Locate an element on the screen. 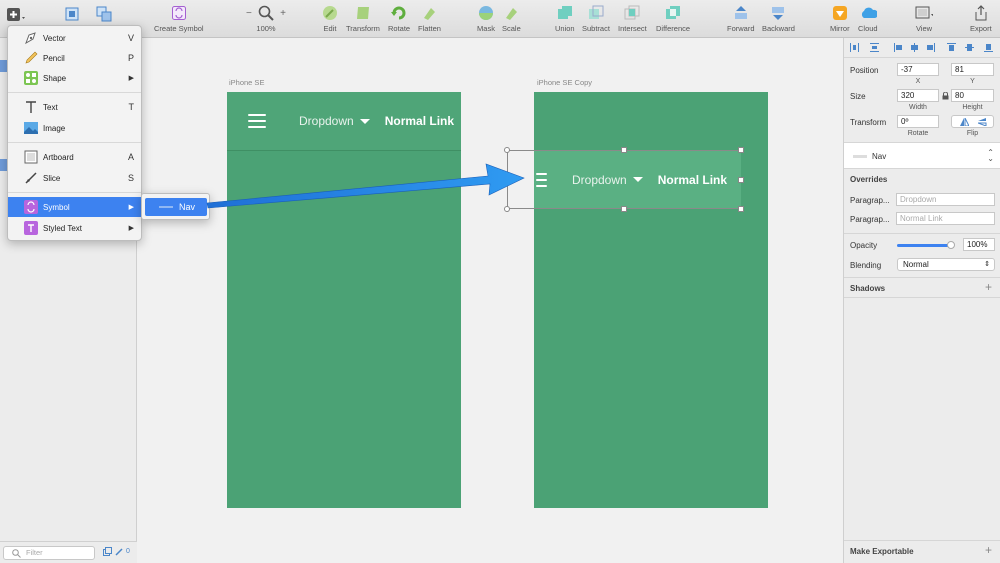  nav-normal-link: Normal Link is located at coordinates (419, 121).